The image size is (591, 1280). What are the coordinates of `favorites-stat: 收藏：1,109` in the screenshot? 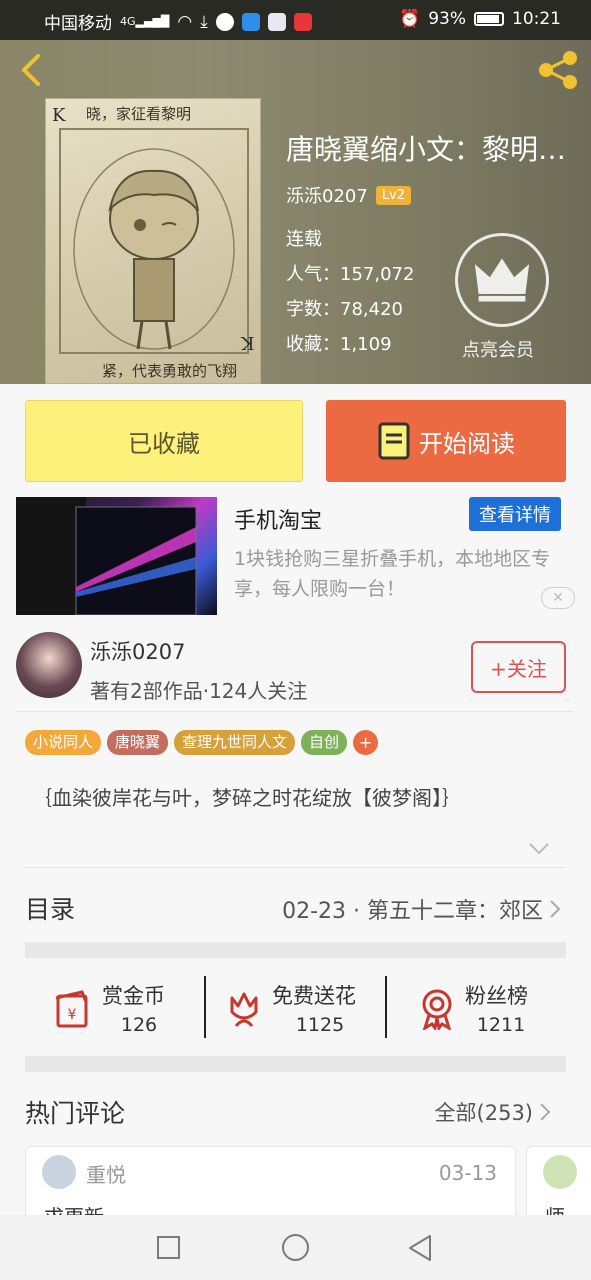 It's located at (339, 344).